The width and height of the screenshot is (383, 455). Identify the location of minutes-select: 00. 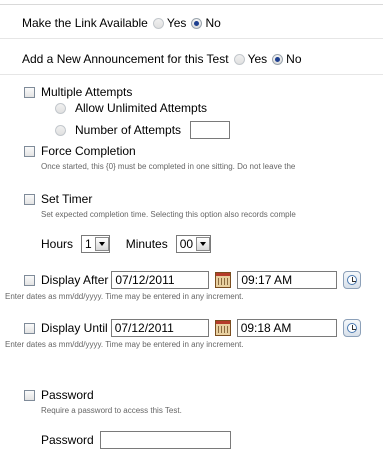
(193, 244).